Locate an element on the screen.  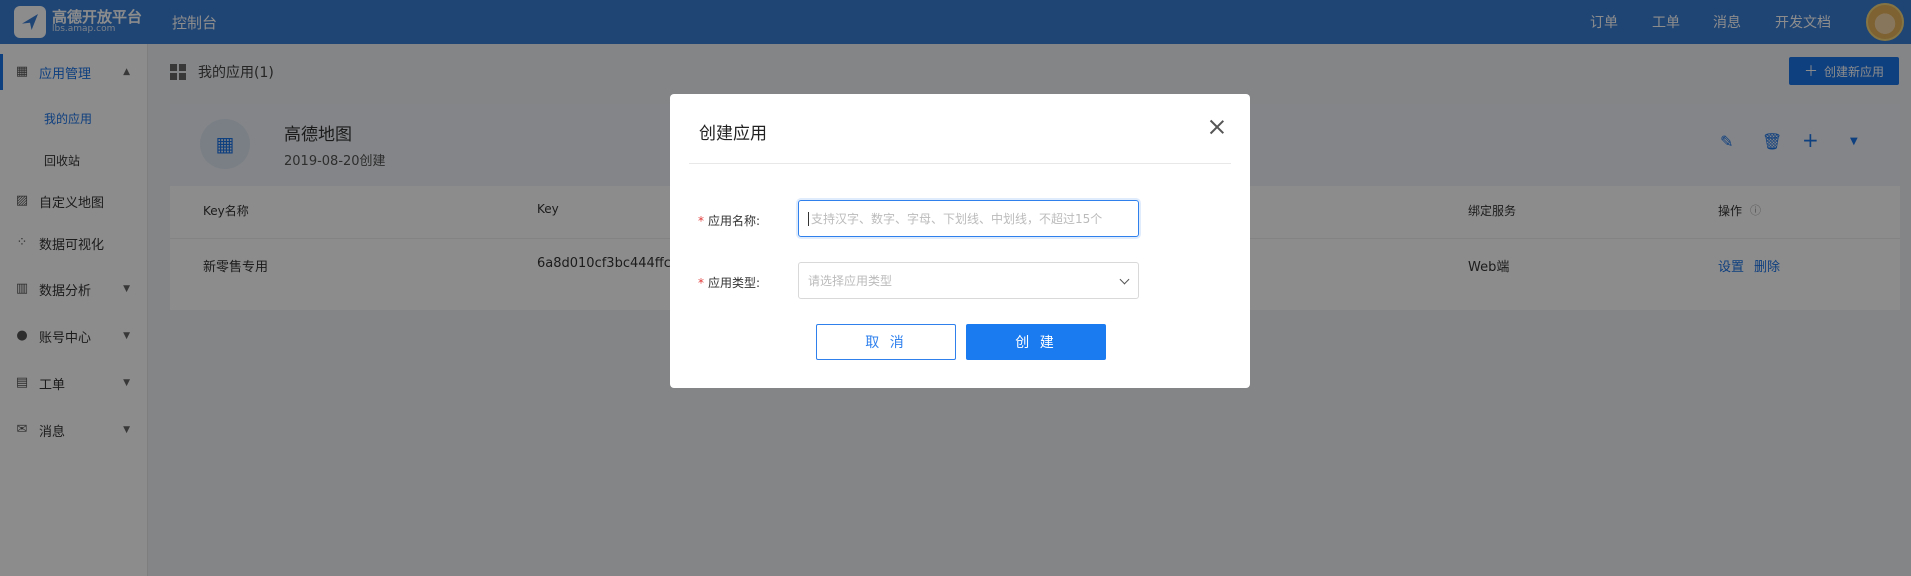
create-button: 创 建 is located at coordinates (1036, 342).